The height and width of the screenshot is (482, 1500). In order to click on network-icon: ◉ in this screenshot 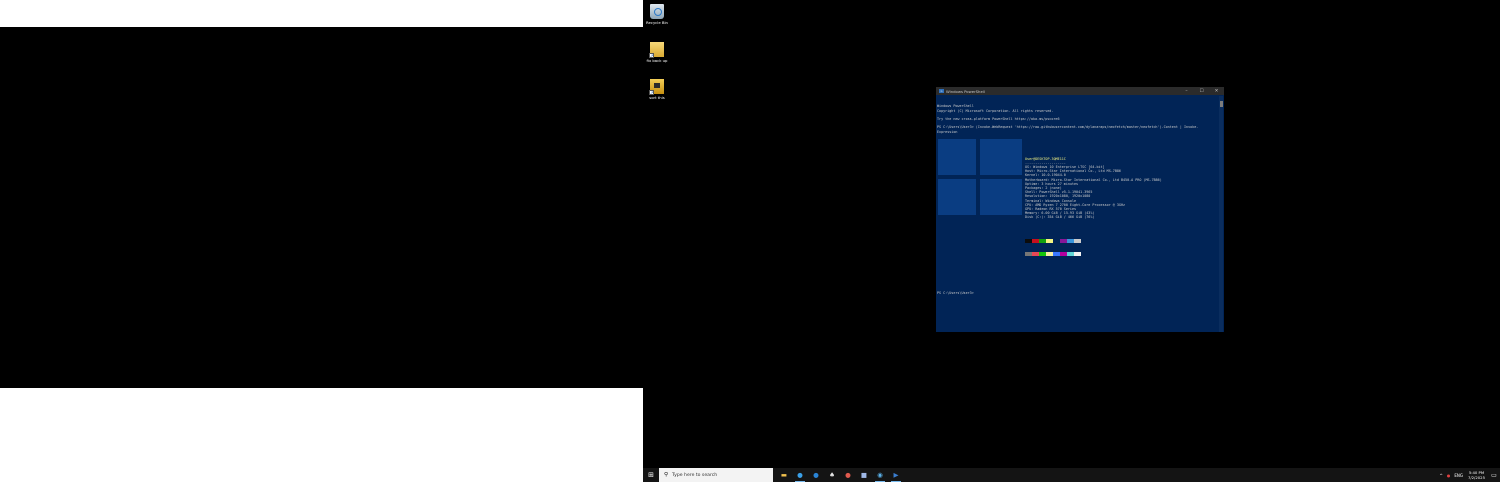, I will do `click(880, 475)`.